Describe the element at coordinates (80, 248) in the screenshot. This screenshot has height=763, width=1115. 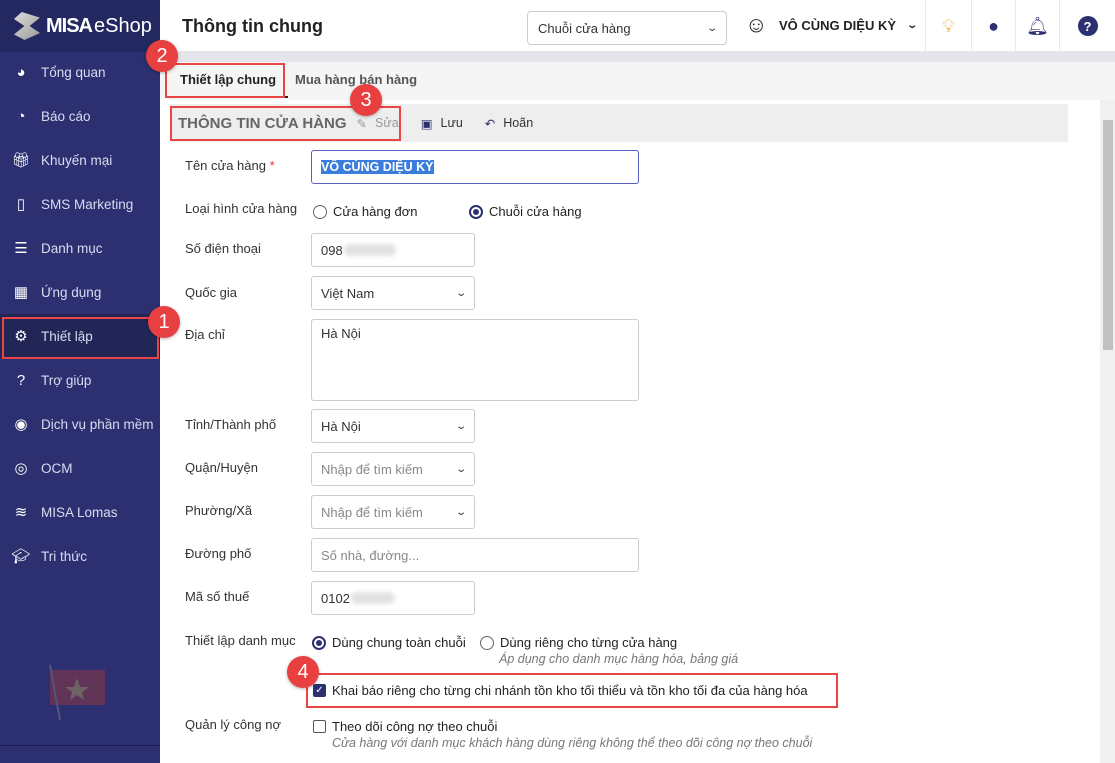
I see `sidebar-item-danh-muc: ☰ Danh mục` at that location.